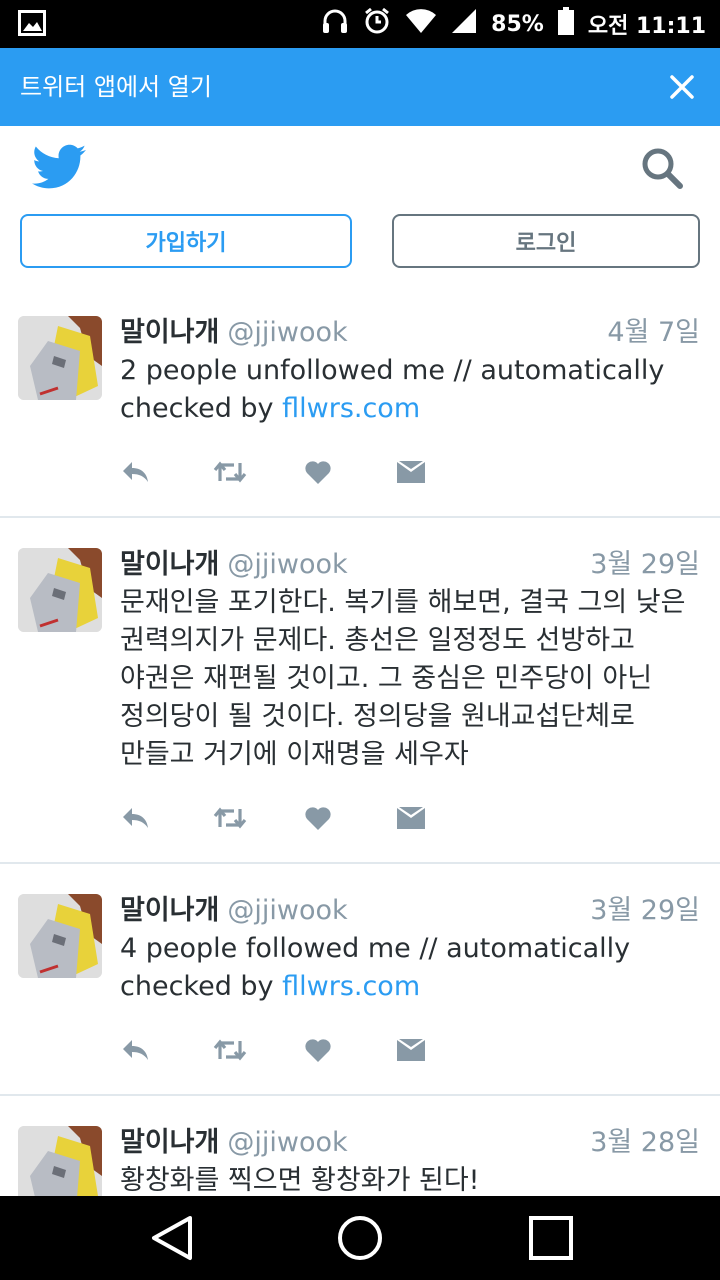 This screenshot has width=720, height=1280. What do you see at coordinates (186, 241) in the screenshot?
I see `signup-button: 가입하기` at bounding box center [186, 241].